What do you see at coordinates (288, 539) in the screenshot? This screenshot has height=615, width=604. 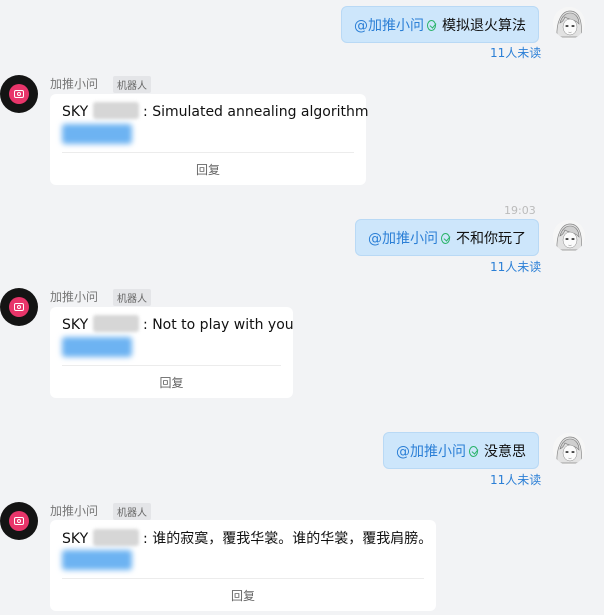 I see `message-text: : 谁的寂寞，覆我华裳。谁的华裳，覆我肩膀。` at bounding box center [288, 539].